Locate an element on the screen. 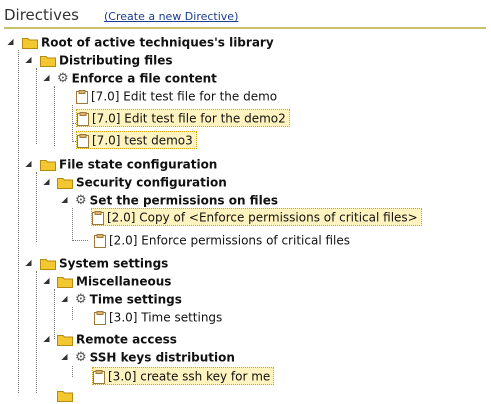  tree-node-category: Distributing files is located at coordinates (106, 60).